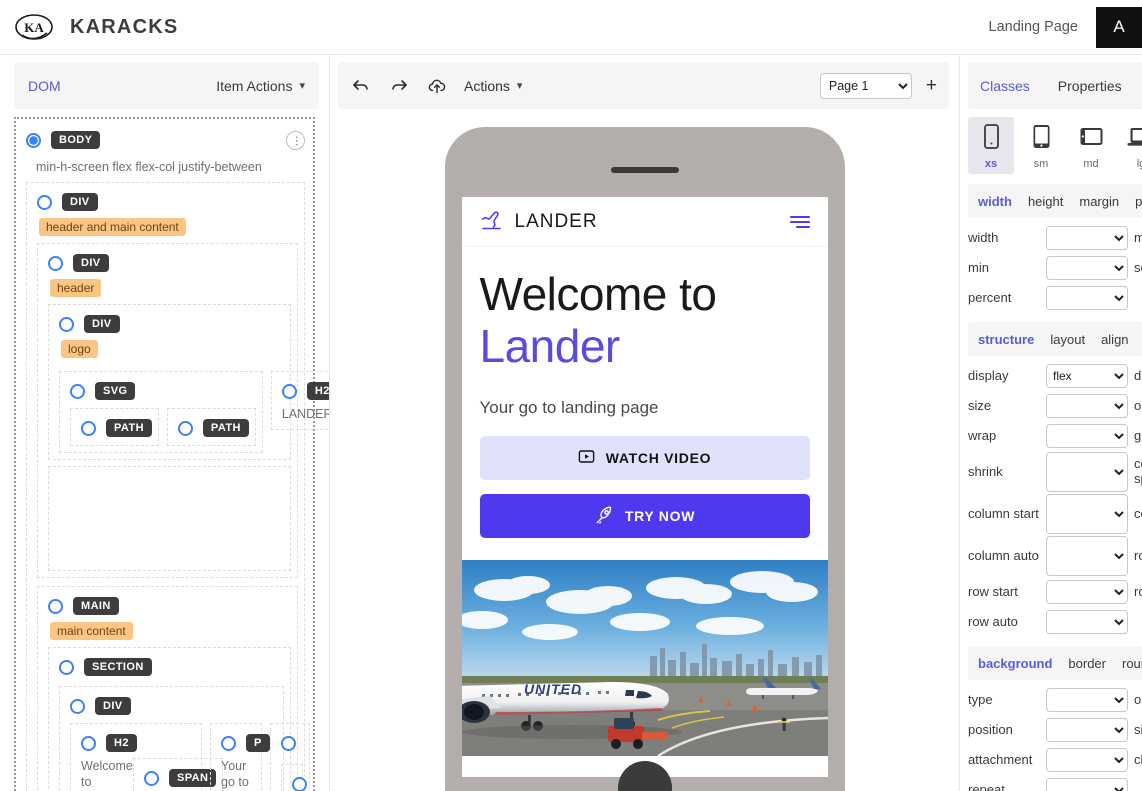 The height and width of the screenshot is (791, 1142). Describe the element at coordinates (1043, 27) in the screenshot. I see `project-name-label: Landing Page` at that location.